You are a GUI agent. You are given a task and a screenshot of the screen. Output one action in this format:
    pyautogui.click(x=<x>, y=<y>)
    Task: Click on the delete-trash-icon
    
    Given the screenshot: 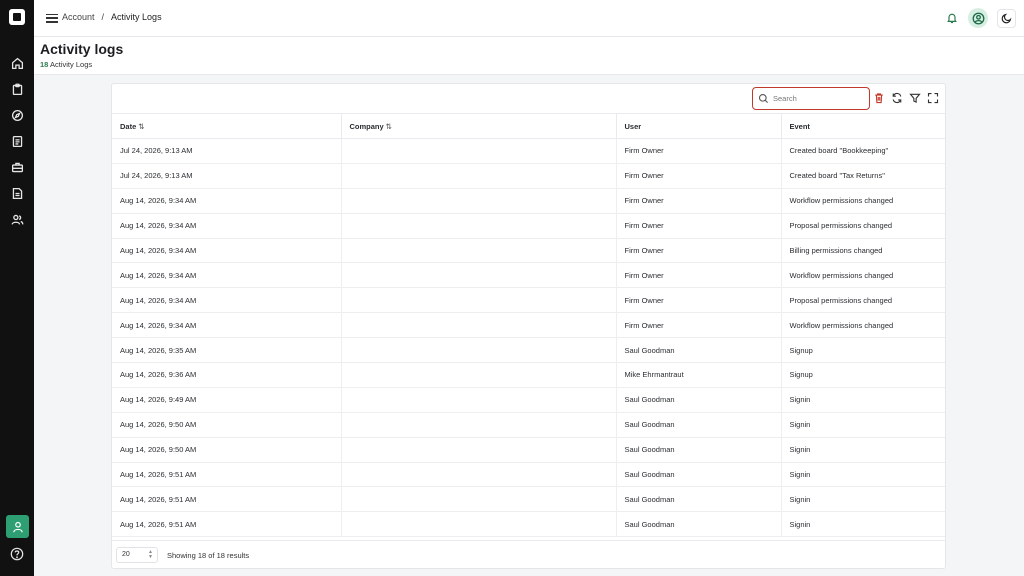 What is the action you would take?
    pyautogui.click(x=879, y=98)
    